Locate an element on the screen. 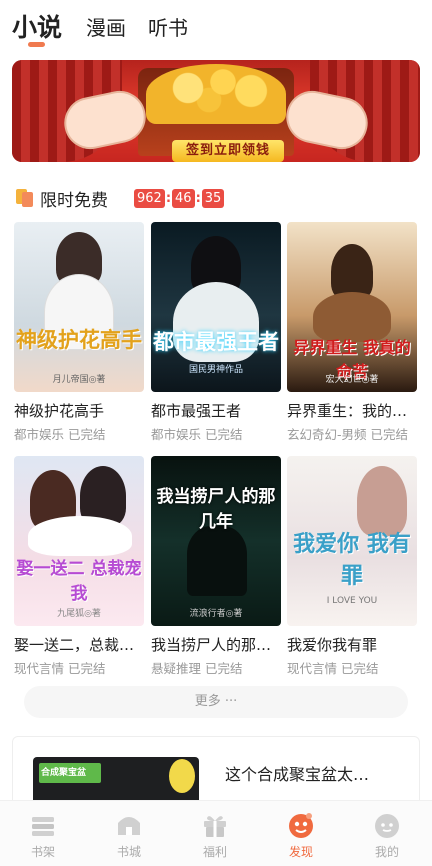  countdown-timer: 962 : 46 : 35 is located at coordinates (179, 198).